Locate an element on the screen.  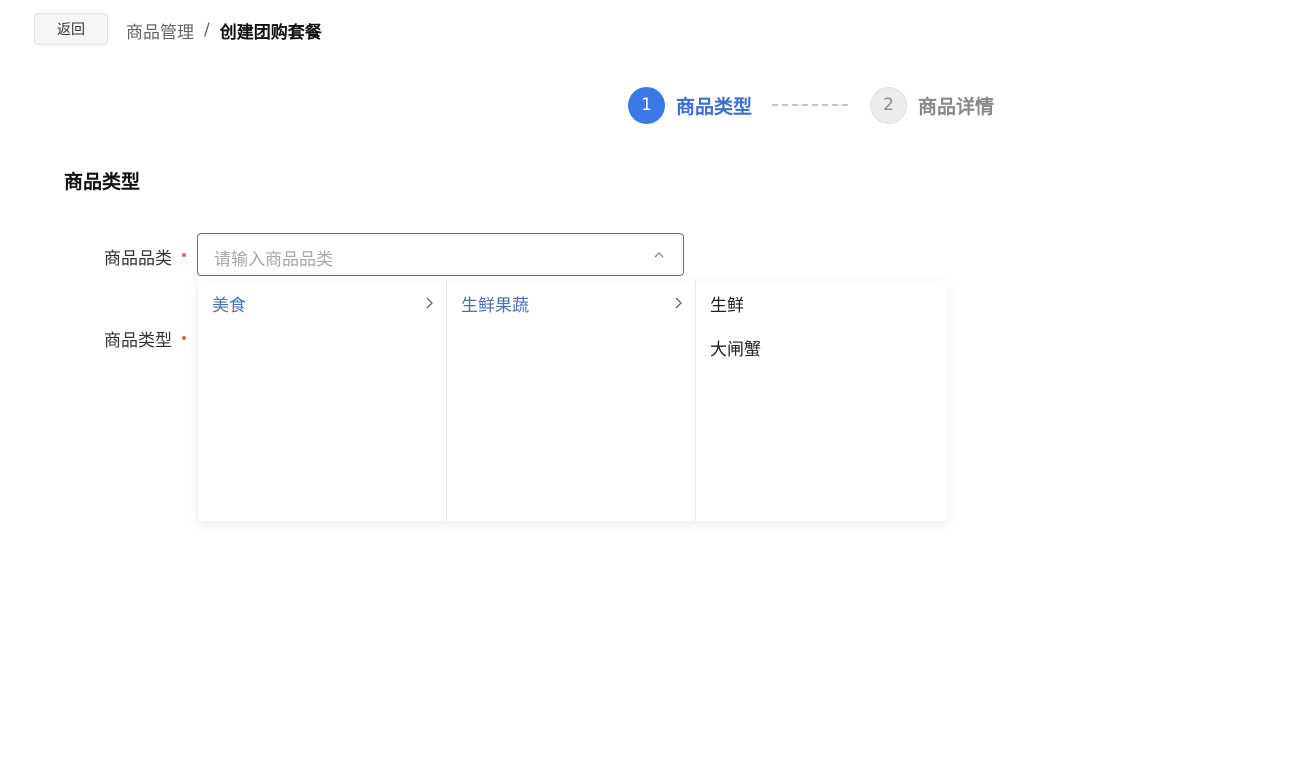
cascader-option-label: 大闸蟹 is located at coordinates (735, 349).